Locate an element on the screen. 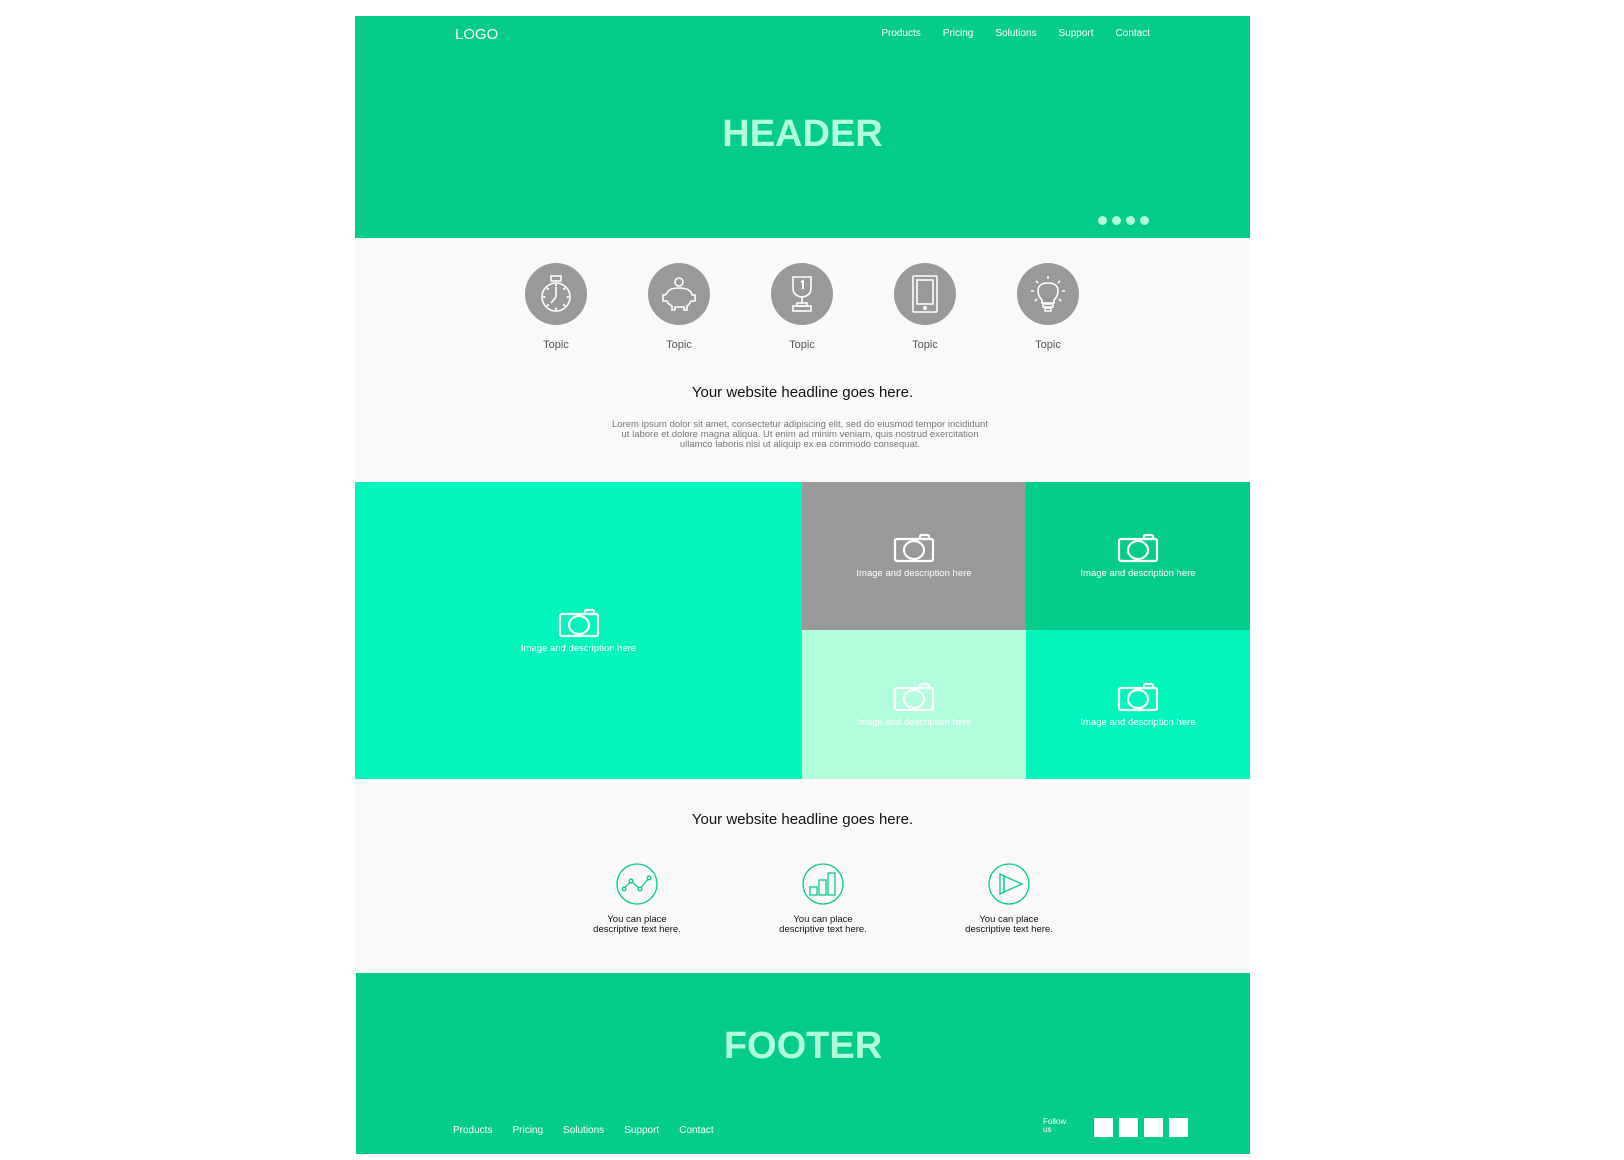 The width and height of the screenshot is (1624, 1160). footer-nav-pricing: Pricing is located at coordinates (527, 1130).